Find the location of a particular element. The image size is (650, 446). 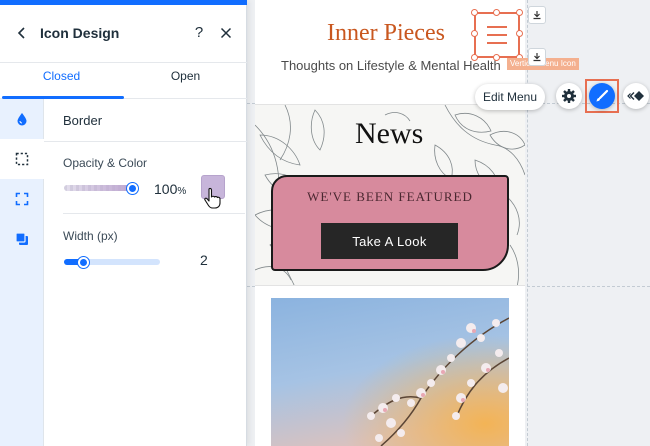

chevron-left-icon is located at coordinates (21, 33).